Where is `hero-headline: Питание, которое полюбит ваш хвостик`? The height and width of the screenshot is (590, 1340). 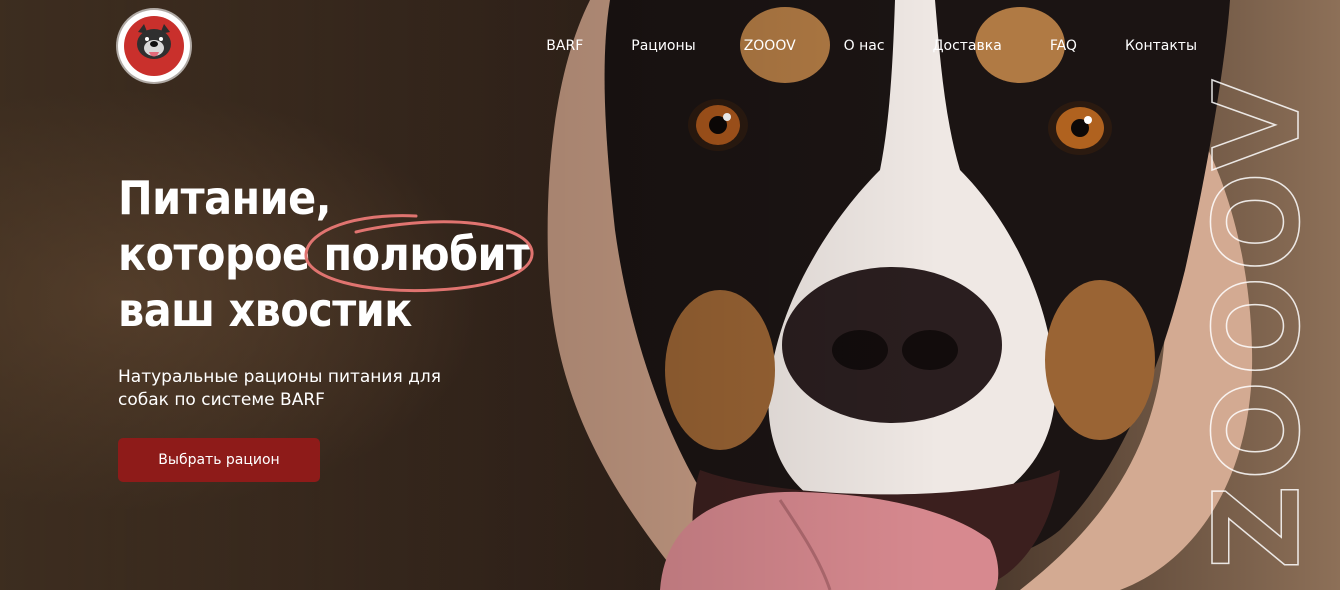 hero-headline: Питание, которое полюбит ваш хвостик is located at coordinates (326, 254).